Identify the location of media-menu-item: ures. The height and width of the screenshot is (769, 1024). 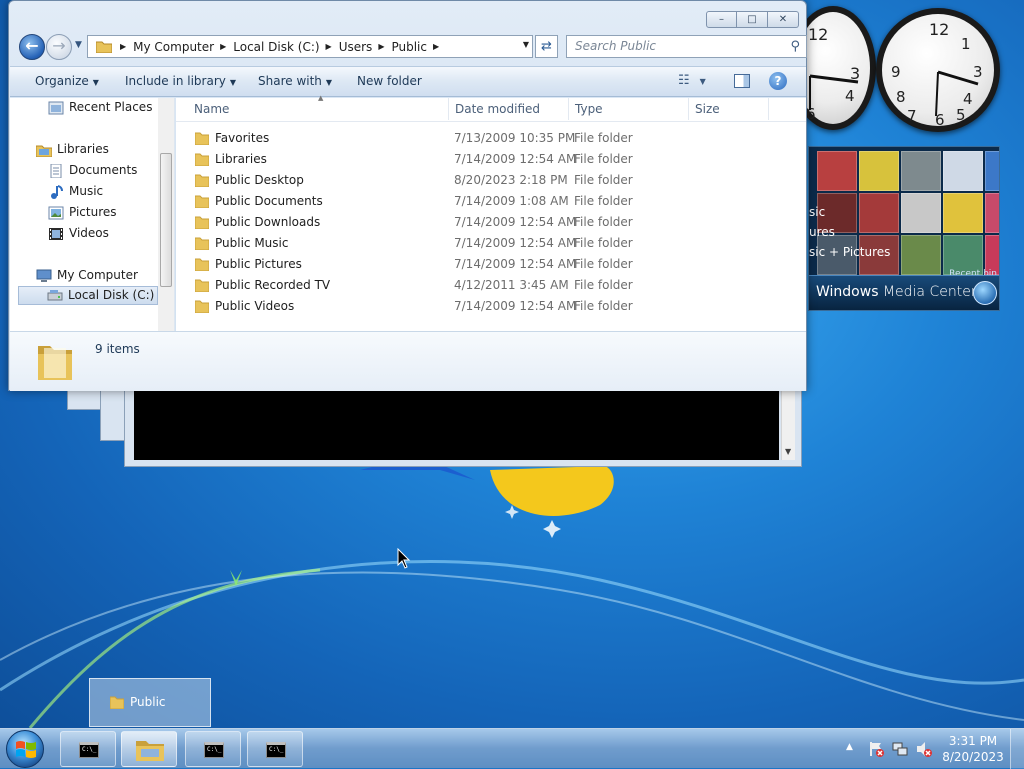
(869, 232).